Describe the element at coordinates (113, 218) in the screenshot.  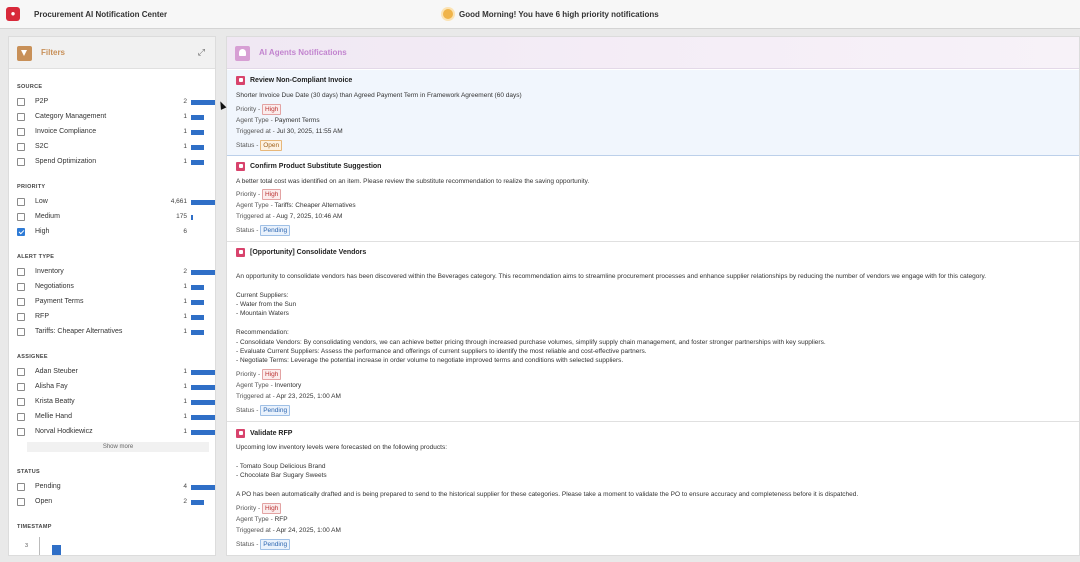
I see `filter-priority-medium: Medium 175` at that location.